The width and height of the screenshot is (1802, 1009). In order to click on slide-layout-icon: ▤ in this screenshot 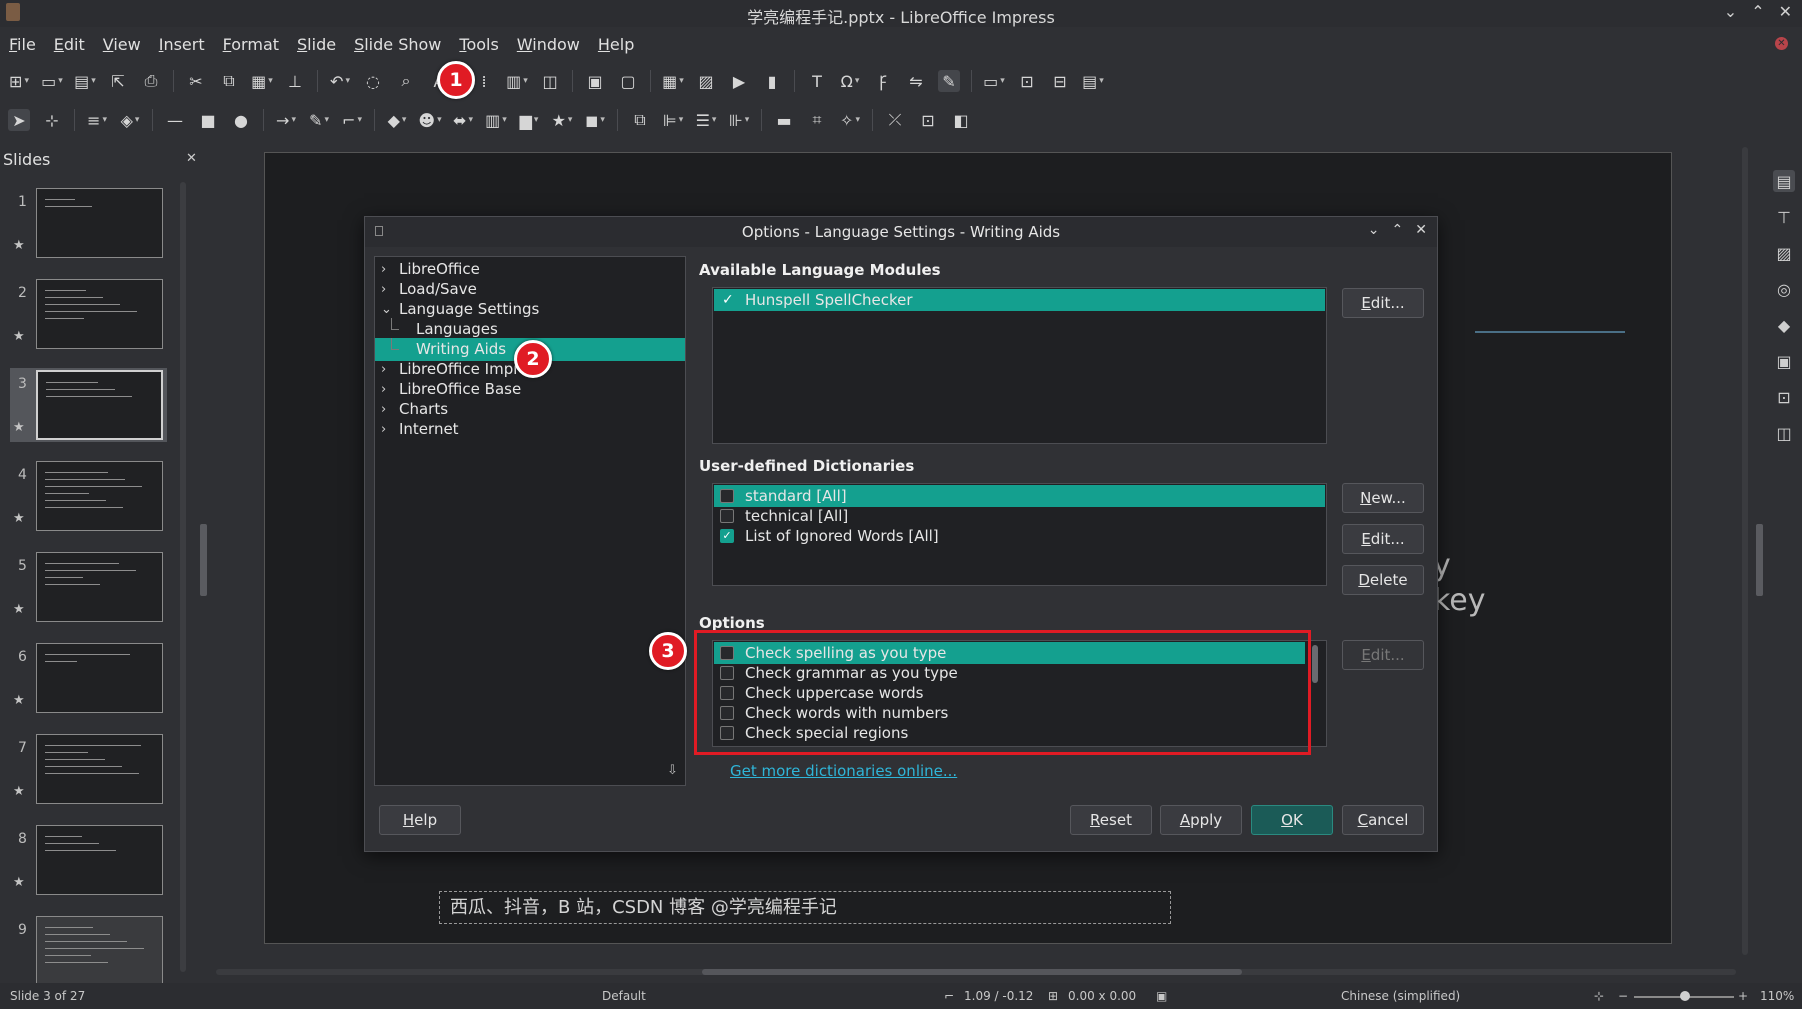, I will do `click(1093, 81)`.